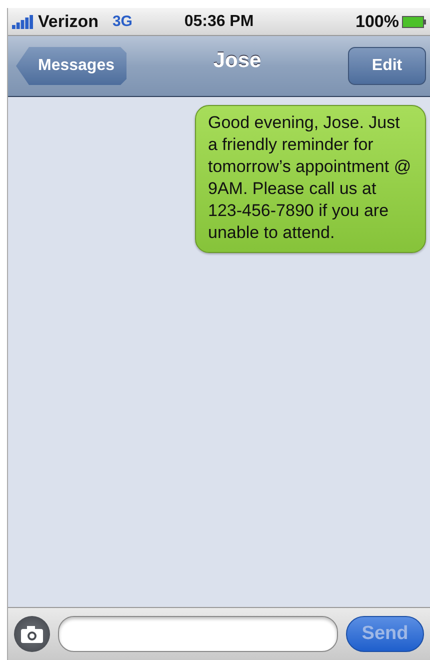  Describe the element at coordinates (71, 66) in the screenshot. I see `back-button: Messages` at that location.